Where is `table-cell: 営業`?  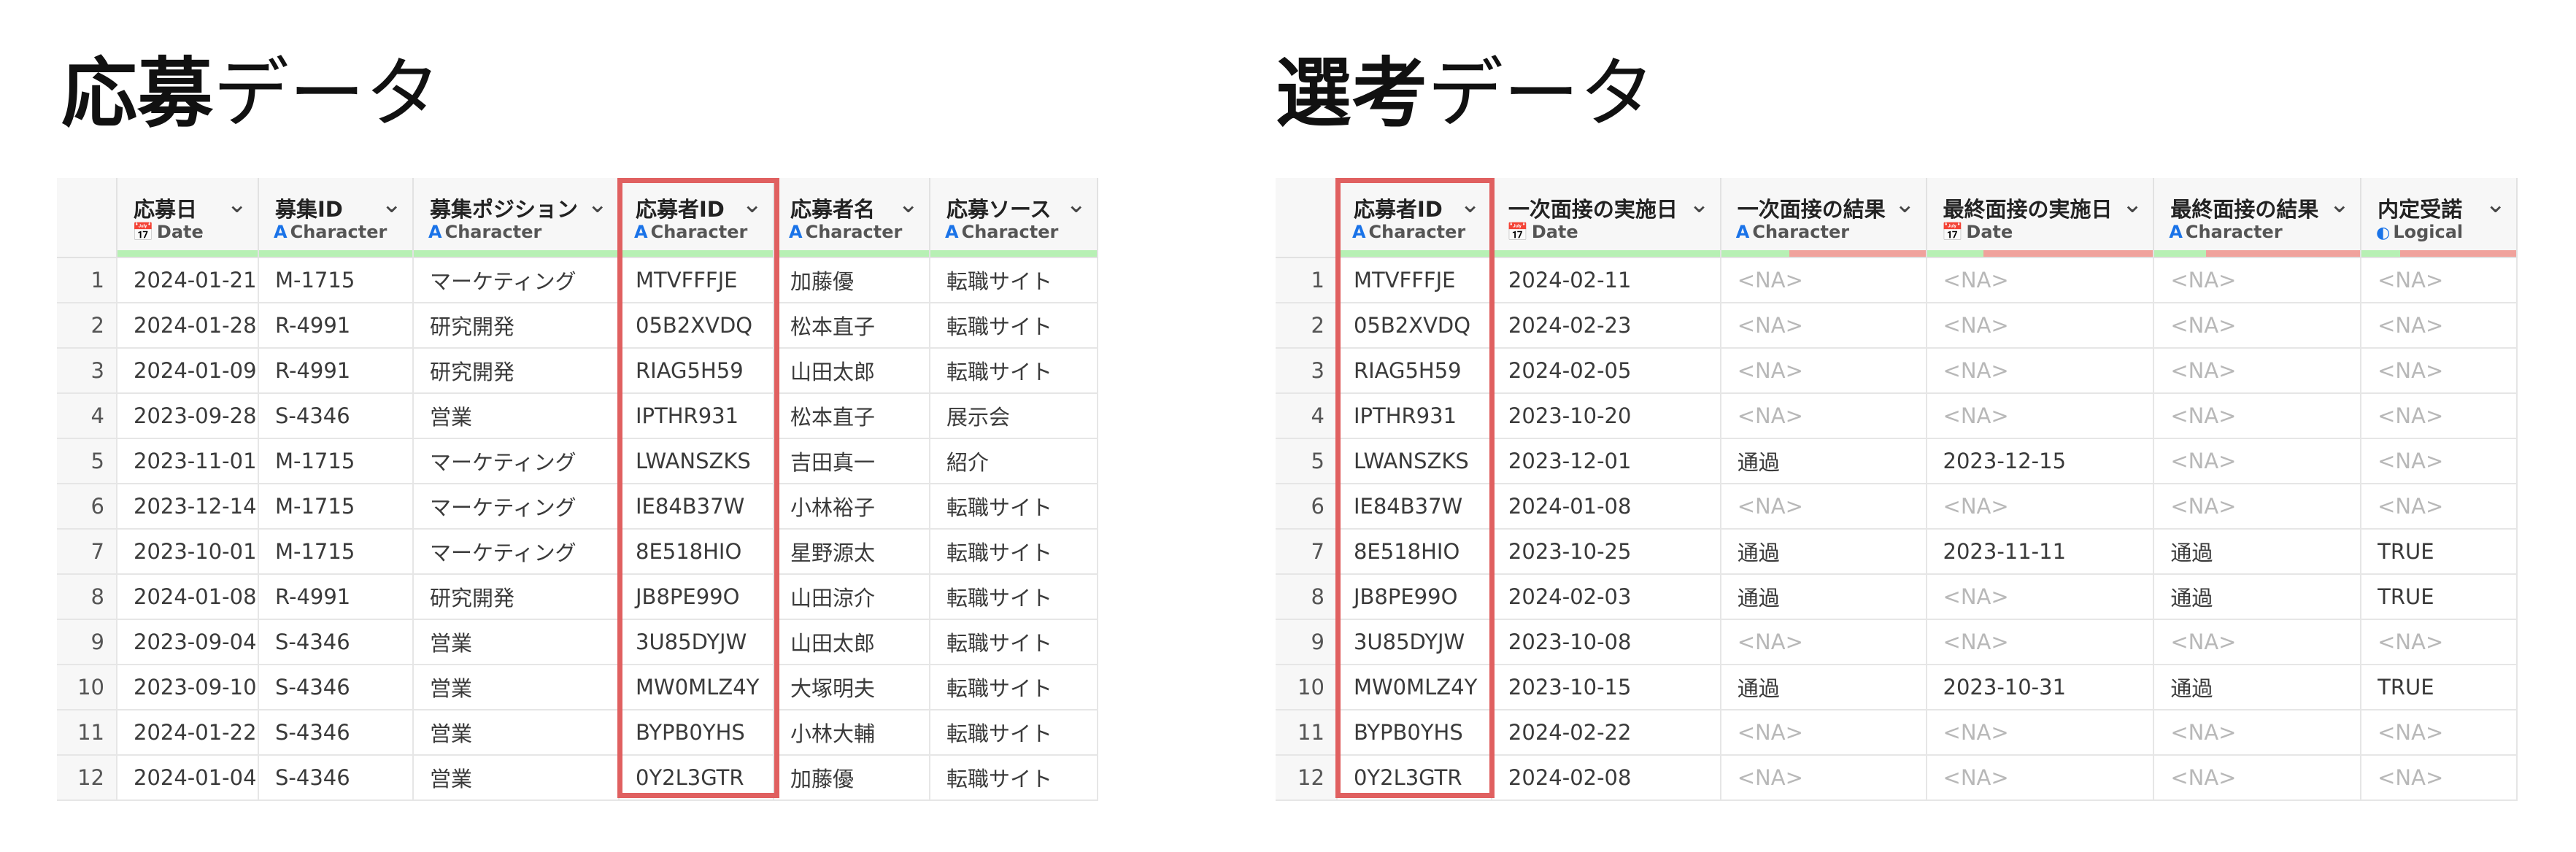 table-cell: 営業 is located at coordinates (516, 733).